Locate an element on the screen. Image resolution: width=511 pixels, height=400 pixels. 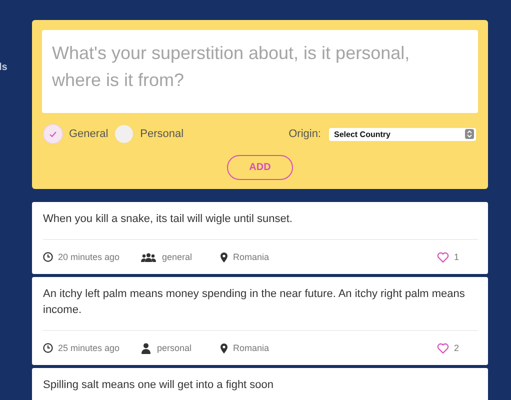
radio-label: General is located at coordinates (88, 134).